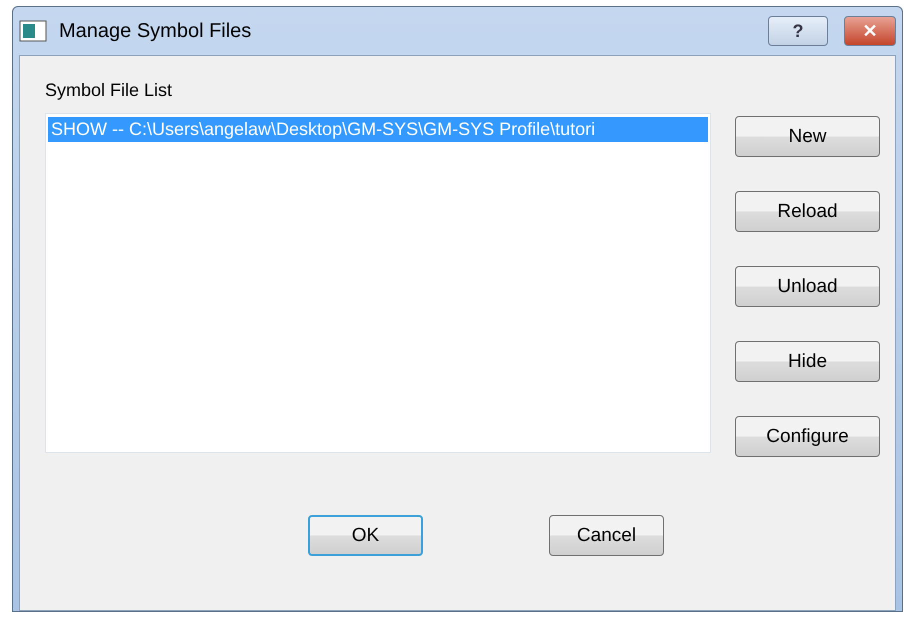 This screenshot has width=907, height=617. I want to click on list-label: Symbol File List, so click(109, 90).